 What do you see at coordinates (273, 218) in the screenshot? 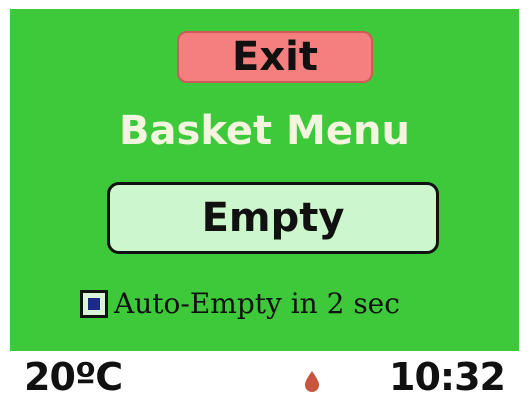
I see `empty-button: Empty` at bounding box center [273, 218].